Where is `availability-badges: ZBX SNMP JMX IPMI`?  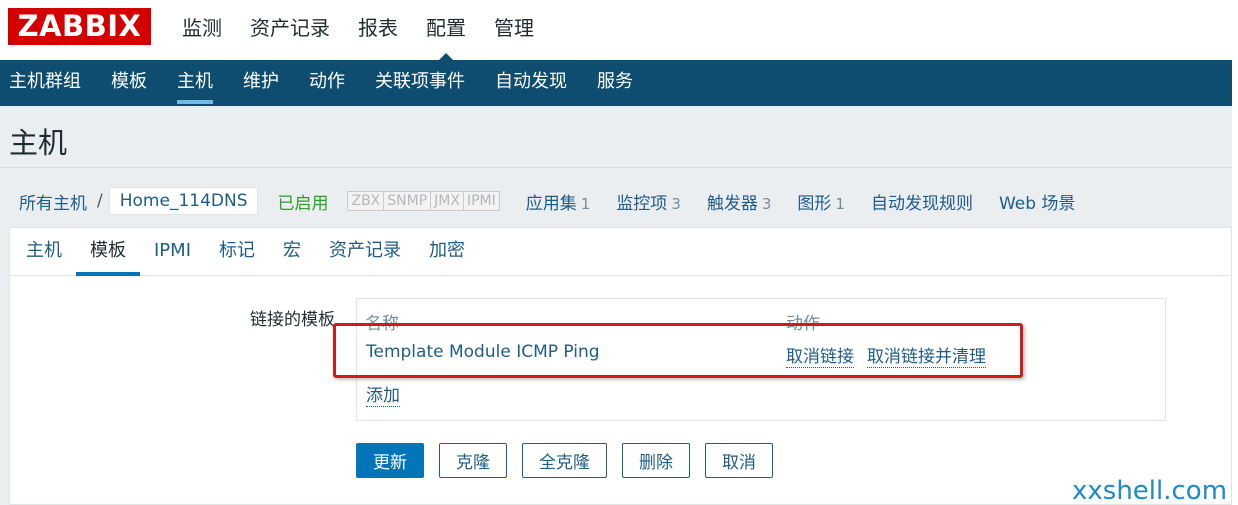
availability-badges: ZBX SNMP JMX IPMI is located at coordinates (423, 201).